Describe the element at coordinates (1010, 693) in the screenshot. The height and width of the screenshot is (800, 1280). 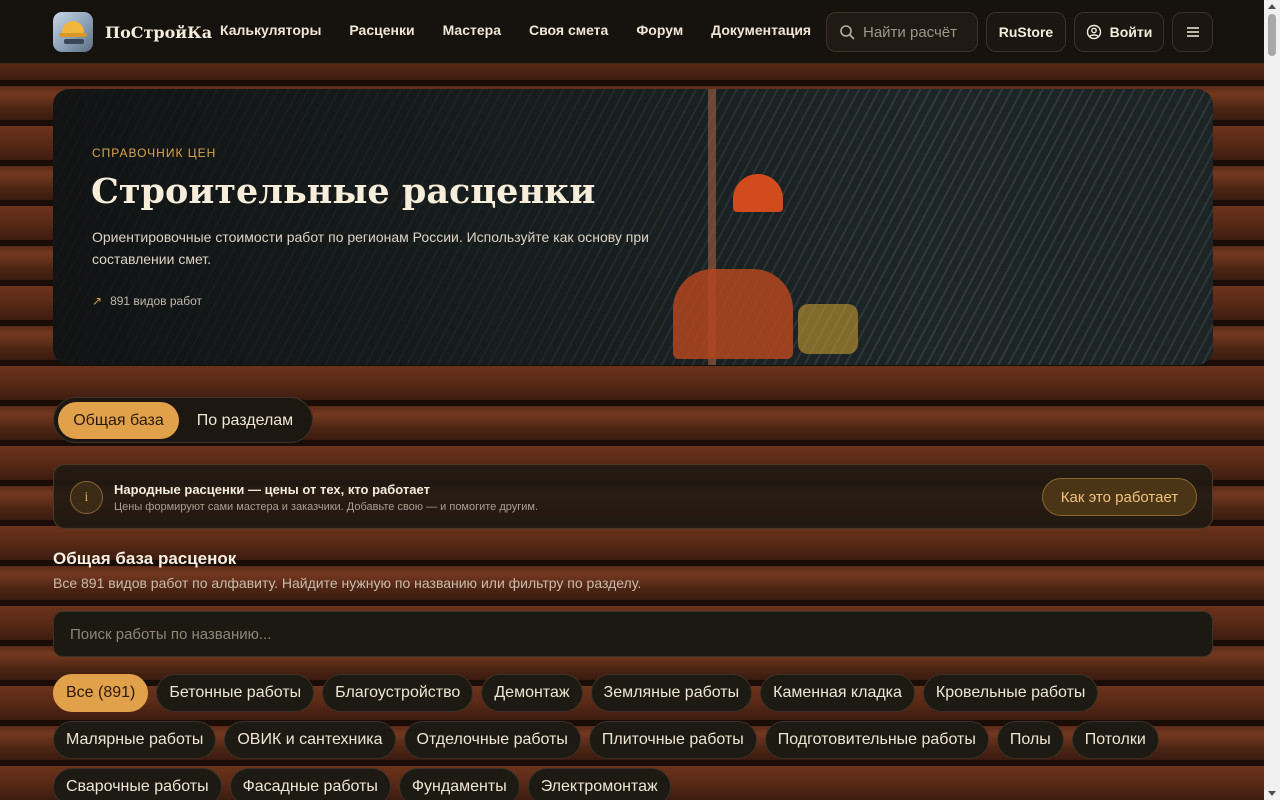
I see `filter-chip: Кровельные работы` at that location.